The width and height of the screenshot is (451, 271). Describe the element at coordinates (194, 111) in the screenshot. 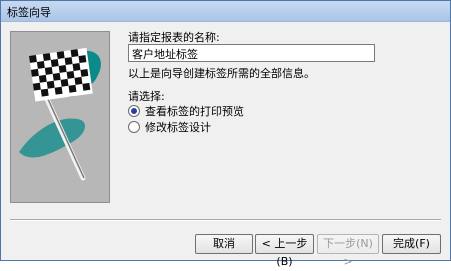

I see `option-print-preview-label: 查看标签的打印预览` at that location.